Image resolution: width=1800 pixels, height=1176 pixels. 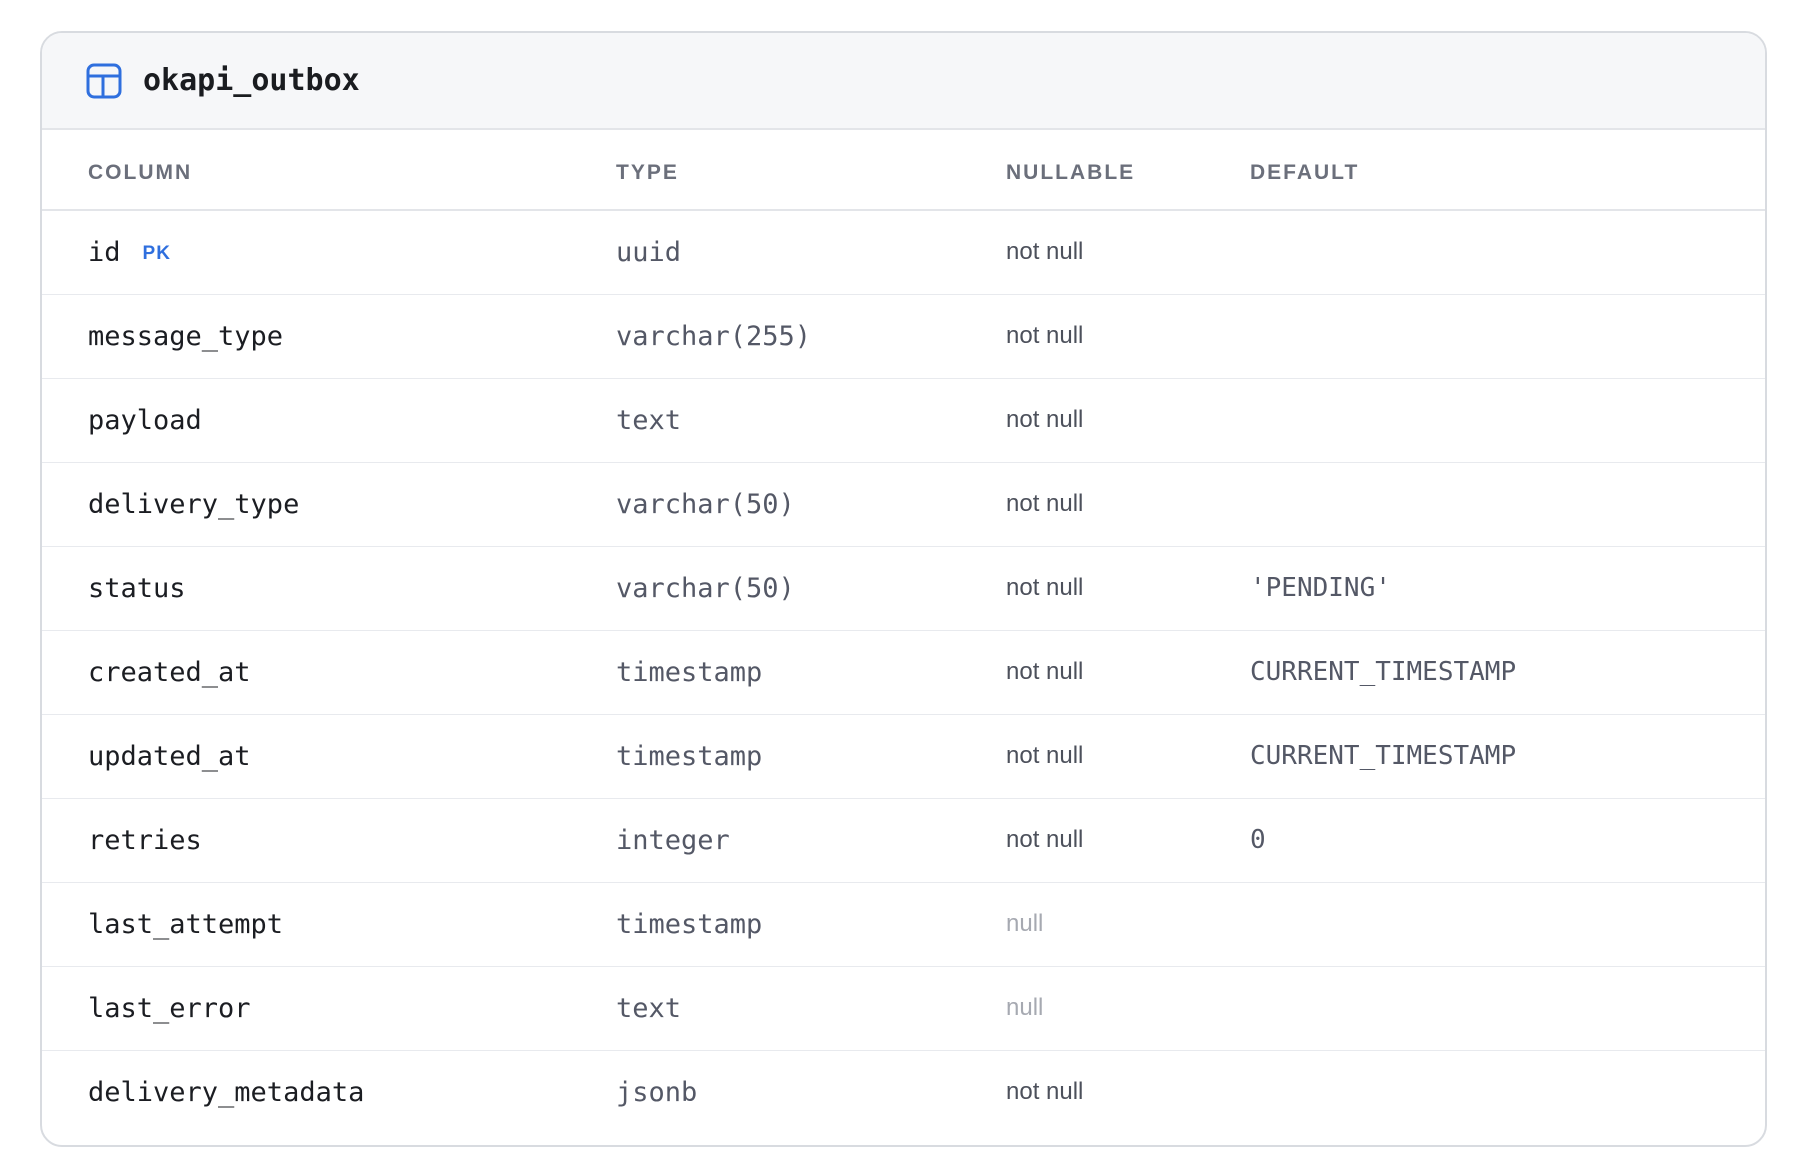 I want to click on column-cell: payload, so click(x=329, y=420).